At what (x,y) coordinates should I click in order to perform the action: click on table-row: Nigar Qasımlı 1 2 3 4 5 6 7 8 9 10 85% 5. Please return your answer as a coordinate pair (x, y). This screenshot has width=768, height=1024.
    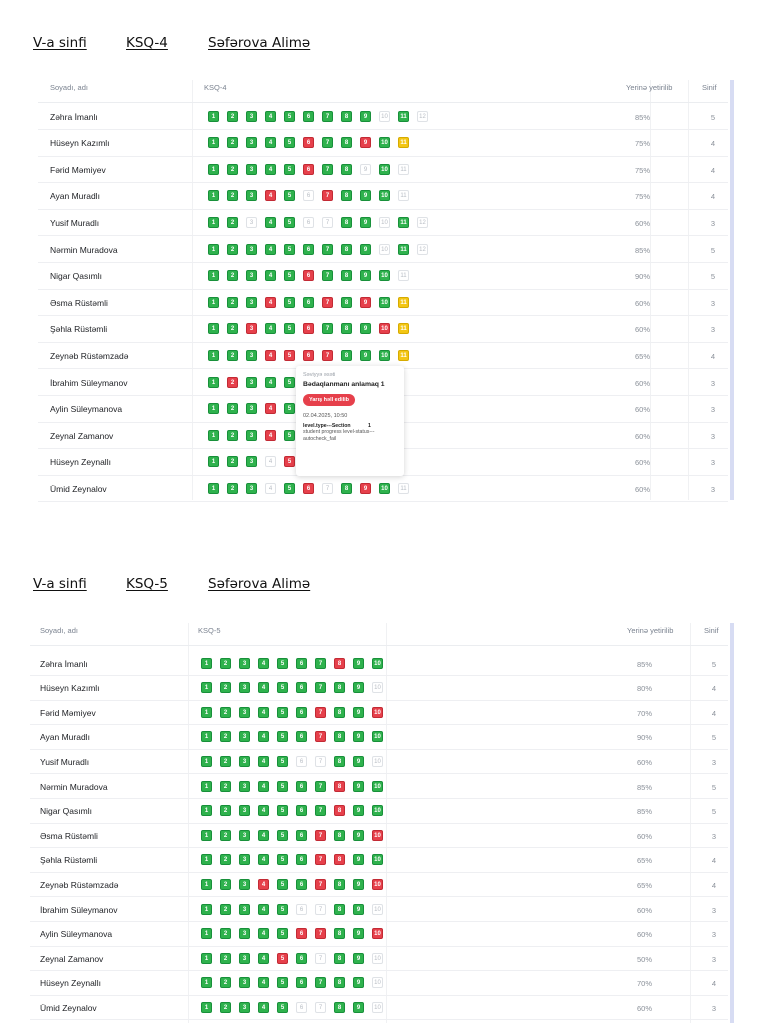
    Looking at the image, I should click on (379, 811).